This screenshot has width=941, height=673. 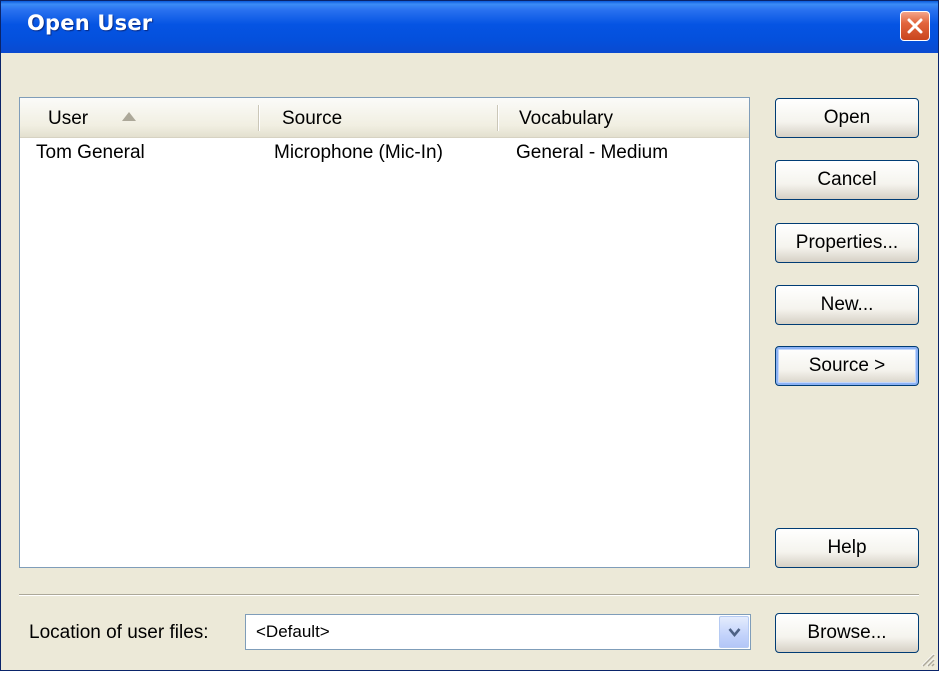 I want to click on location-value: <Default>, so click(x=293, y=631).